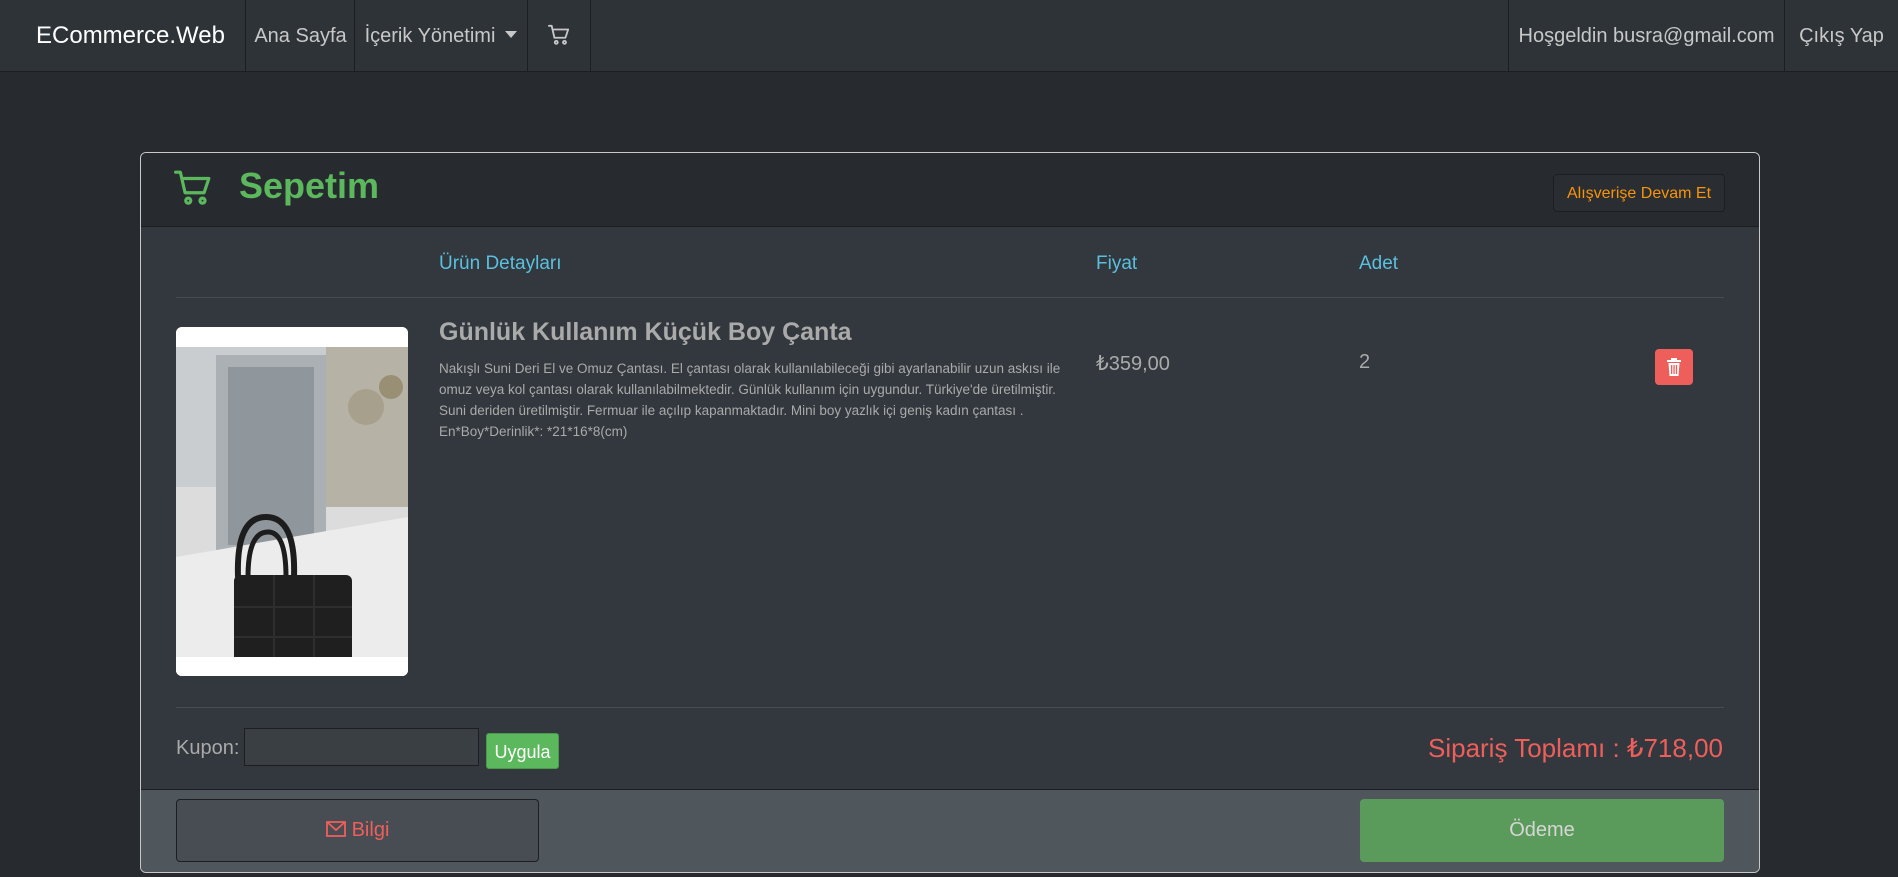 The image size is (1898, 877). What do you see at coordinates (1117, 263) in the screenshot?
I see `column-header-price: Fiyat` at bounding box center [1117, 263].